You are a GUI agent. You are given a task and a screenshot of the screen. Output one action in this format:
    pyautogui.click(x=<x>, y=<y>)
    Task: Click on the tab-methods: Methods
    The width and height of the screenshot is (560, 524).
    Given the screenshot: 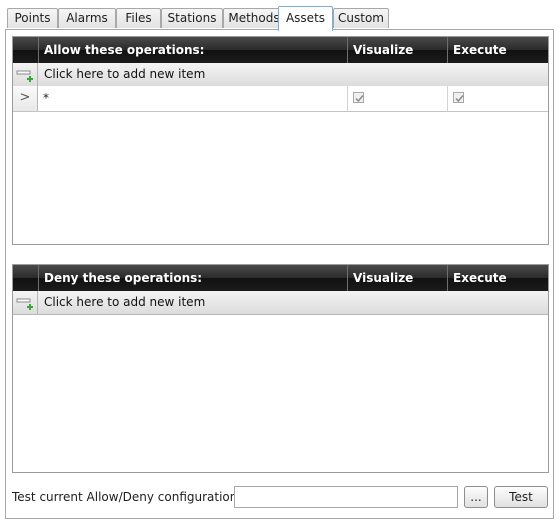 What is the action you would take?
    pyautogui.click(x=254, y=18)
    